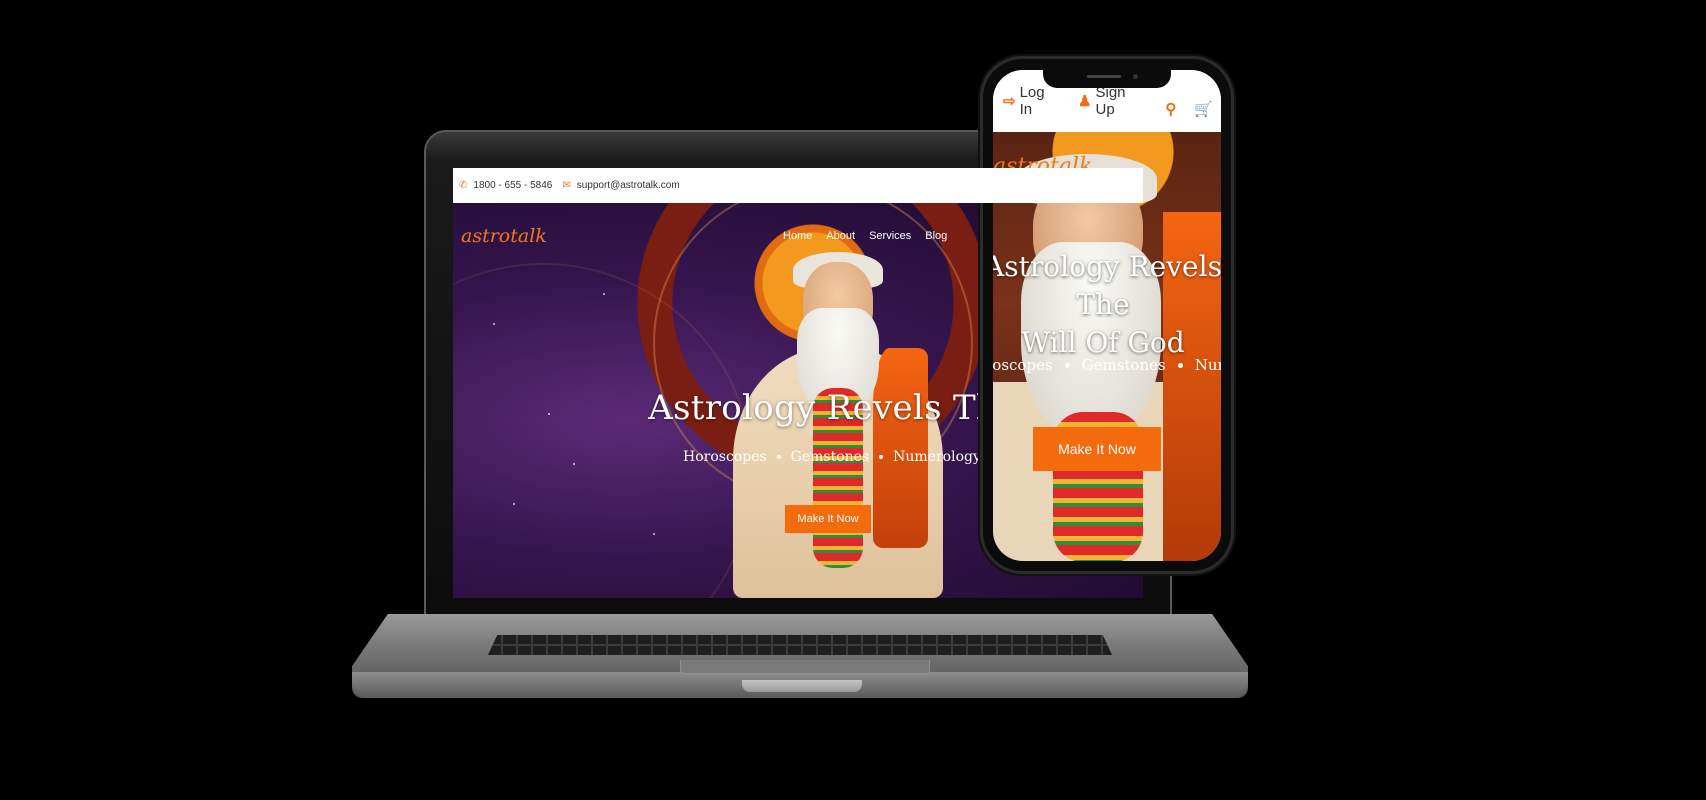  Describe the element at coordinates (513, 185) in the screenshot. I see `phone-number: 1800 - 655 - 5846` at that location.